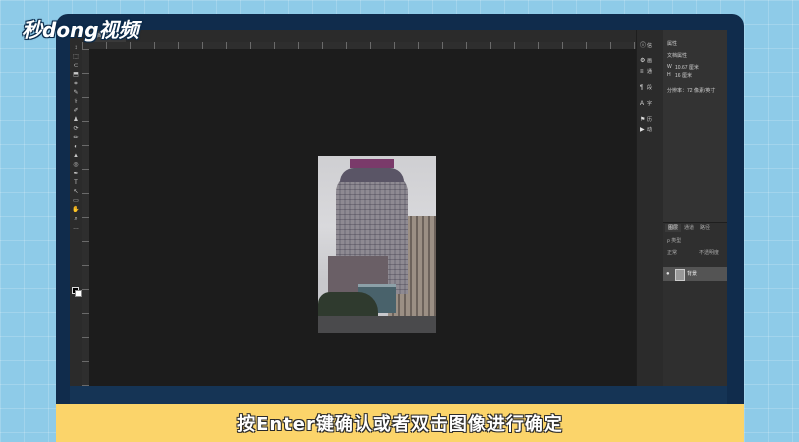 This screenshot has height=442, width=799. I want to click on lasso-tool-icon: ⊂, so click(76, 66).